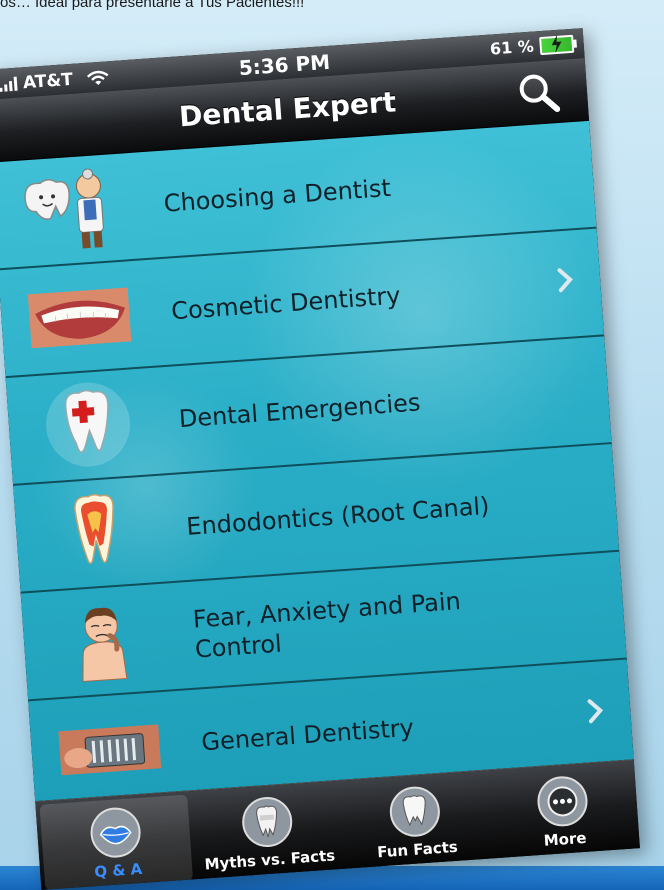 This screenshot has width=664, height=890. What do you see at coordinates (277, 195) in the screenshot?
I see `list-item-label: Choosing a Dentist` at bounding box center [277, 195].